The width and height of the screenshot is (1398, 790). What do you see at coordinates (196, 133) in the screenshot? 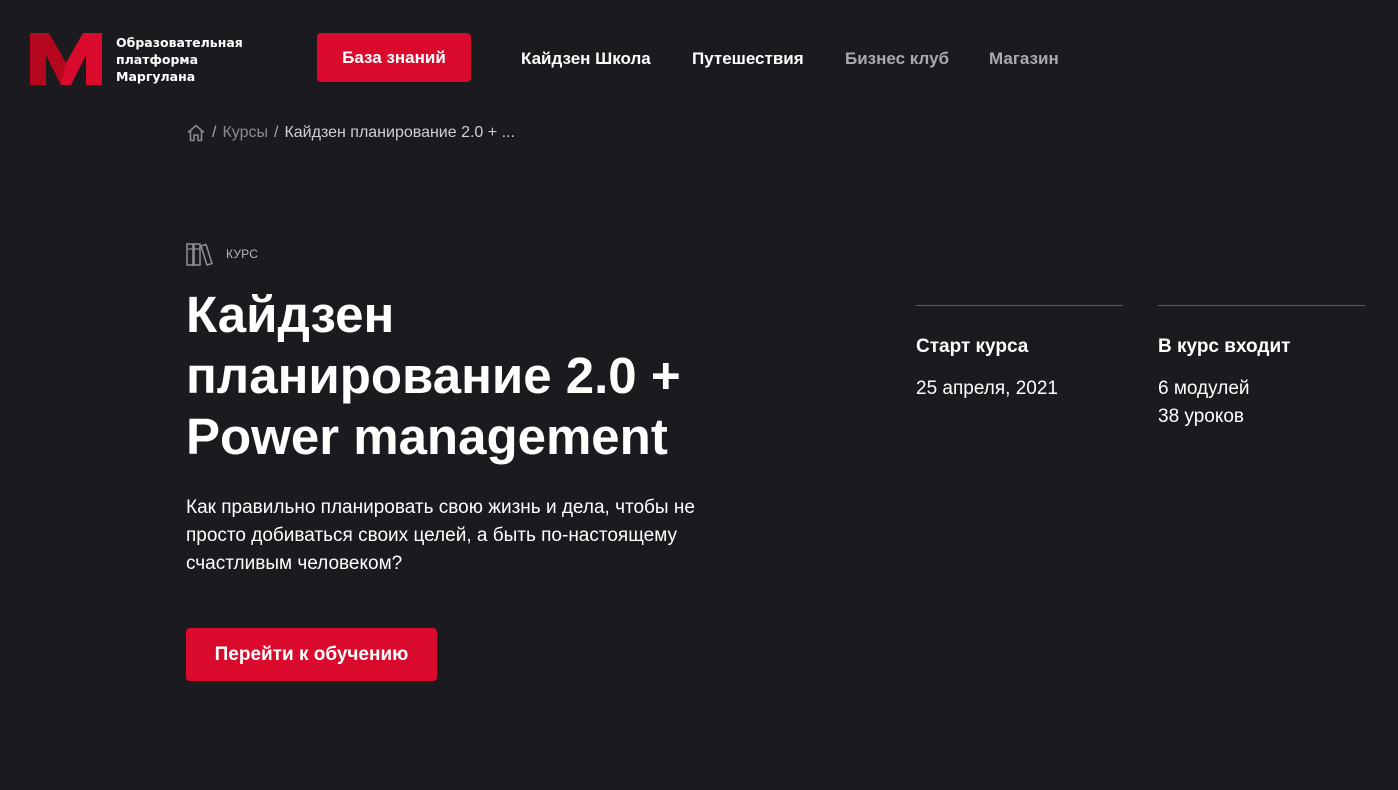
I see `home-icon` at bounding box center [196, 133].